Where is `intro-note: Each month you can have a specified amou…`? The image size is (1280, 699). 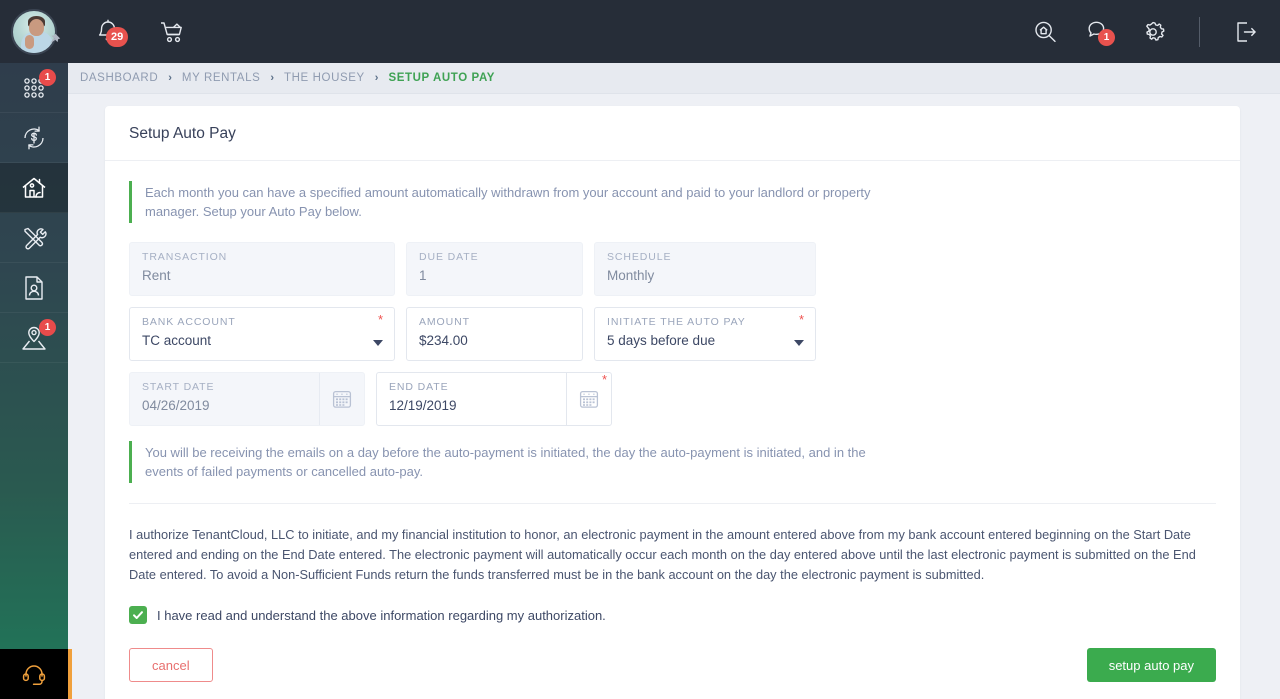
intro-note: Each month you can have a specified amou… is located at coordinates (509, 202).